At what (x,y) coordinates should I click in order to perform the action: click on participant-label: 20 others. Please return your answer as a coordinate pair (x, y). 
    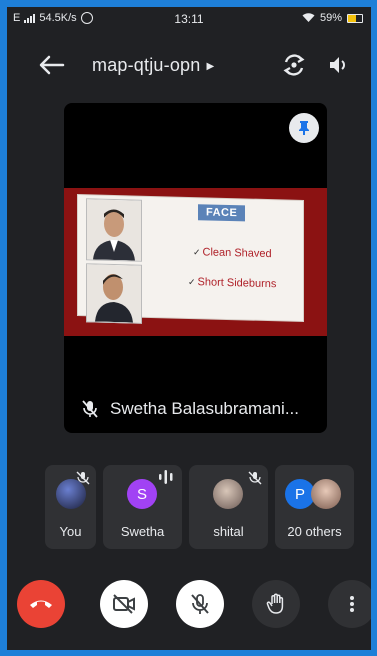
    Looking at the image, I should click on (314, 531).